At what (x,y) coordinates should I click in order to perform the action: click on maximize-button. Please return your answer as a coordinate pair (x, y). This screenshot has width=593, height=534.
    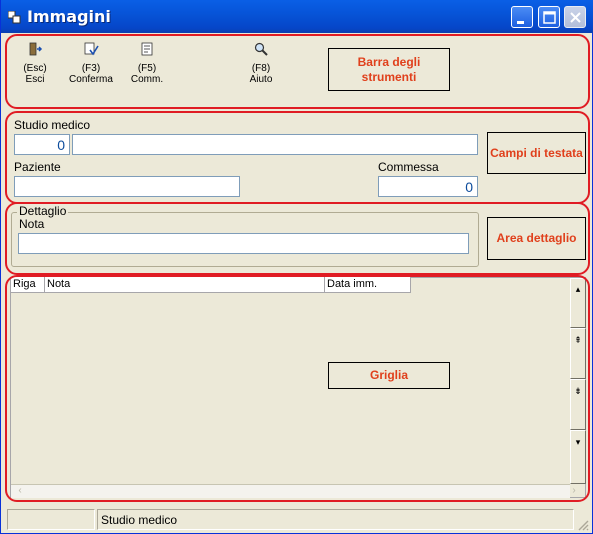
    Looking at the image, I should click on (549, 17).